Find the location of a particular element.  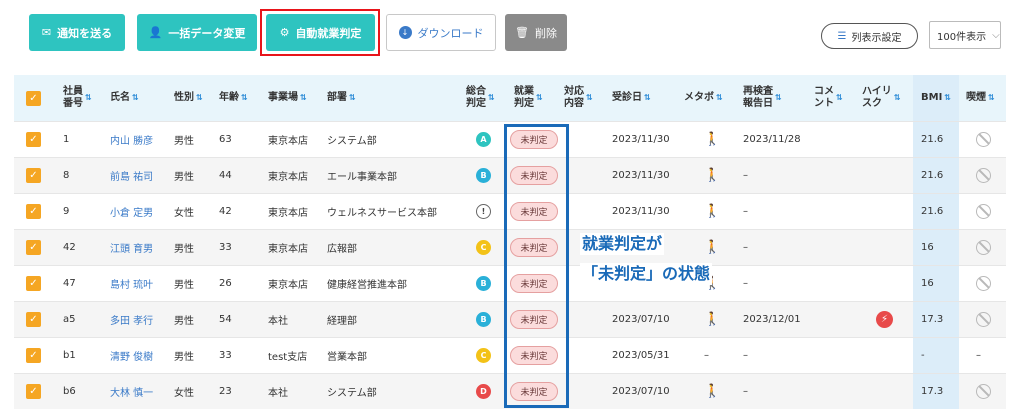

bulk-edit-button: 👤 一括データ変更 is located at coordinates (197, 32).